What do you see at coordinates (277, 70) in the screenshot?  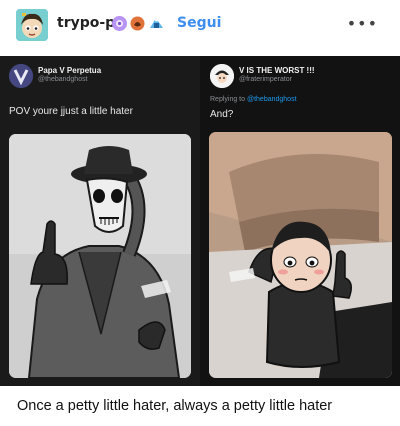 I see `tweet-author-name: V IS THE WORST !!!` at bounding box center [277, 70].